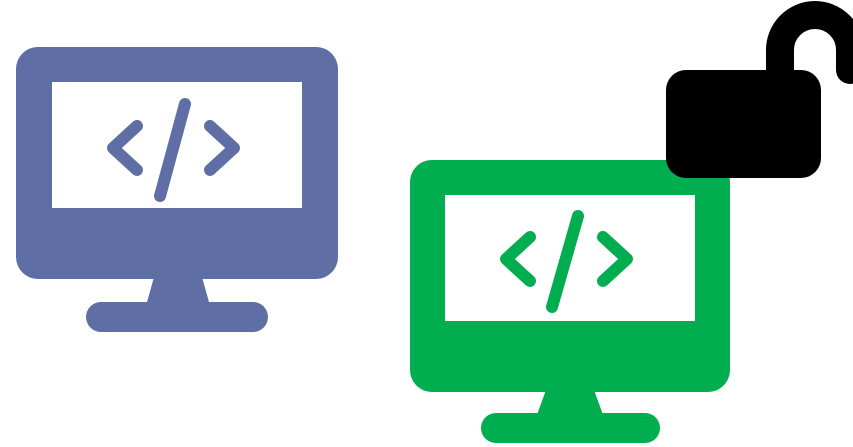 The height and width of the screenshot is (447, 853). I want to click on unlocked-padlock-icon, so click(759, 89).